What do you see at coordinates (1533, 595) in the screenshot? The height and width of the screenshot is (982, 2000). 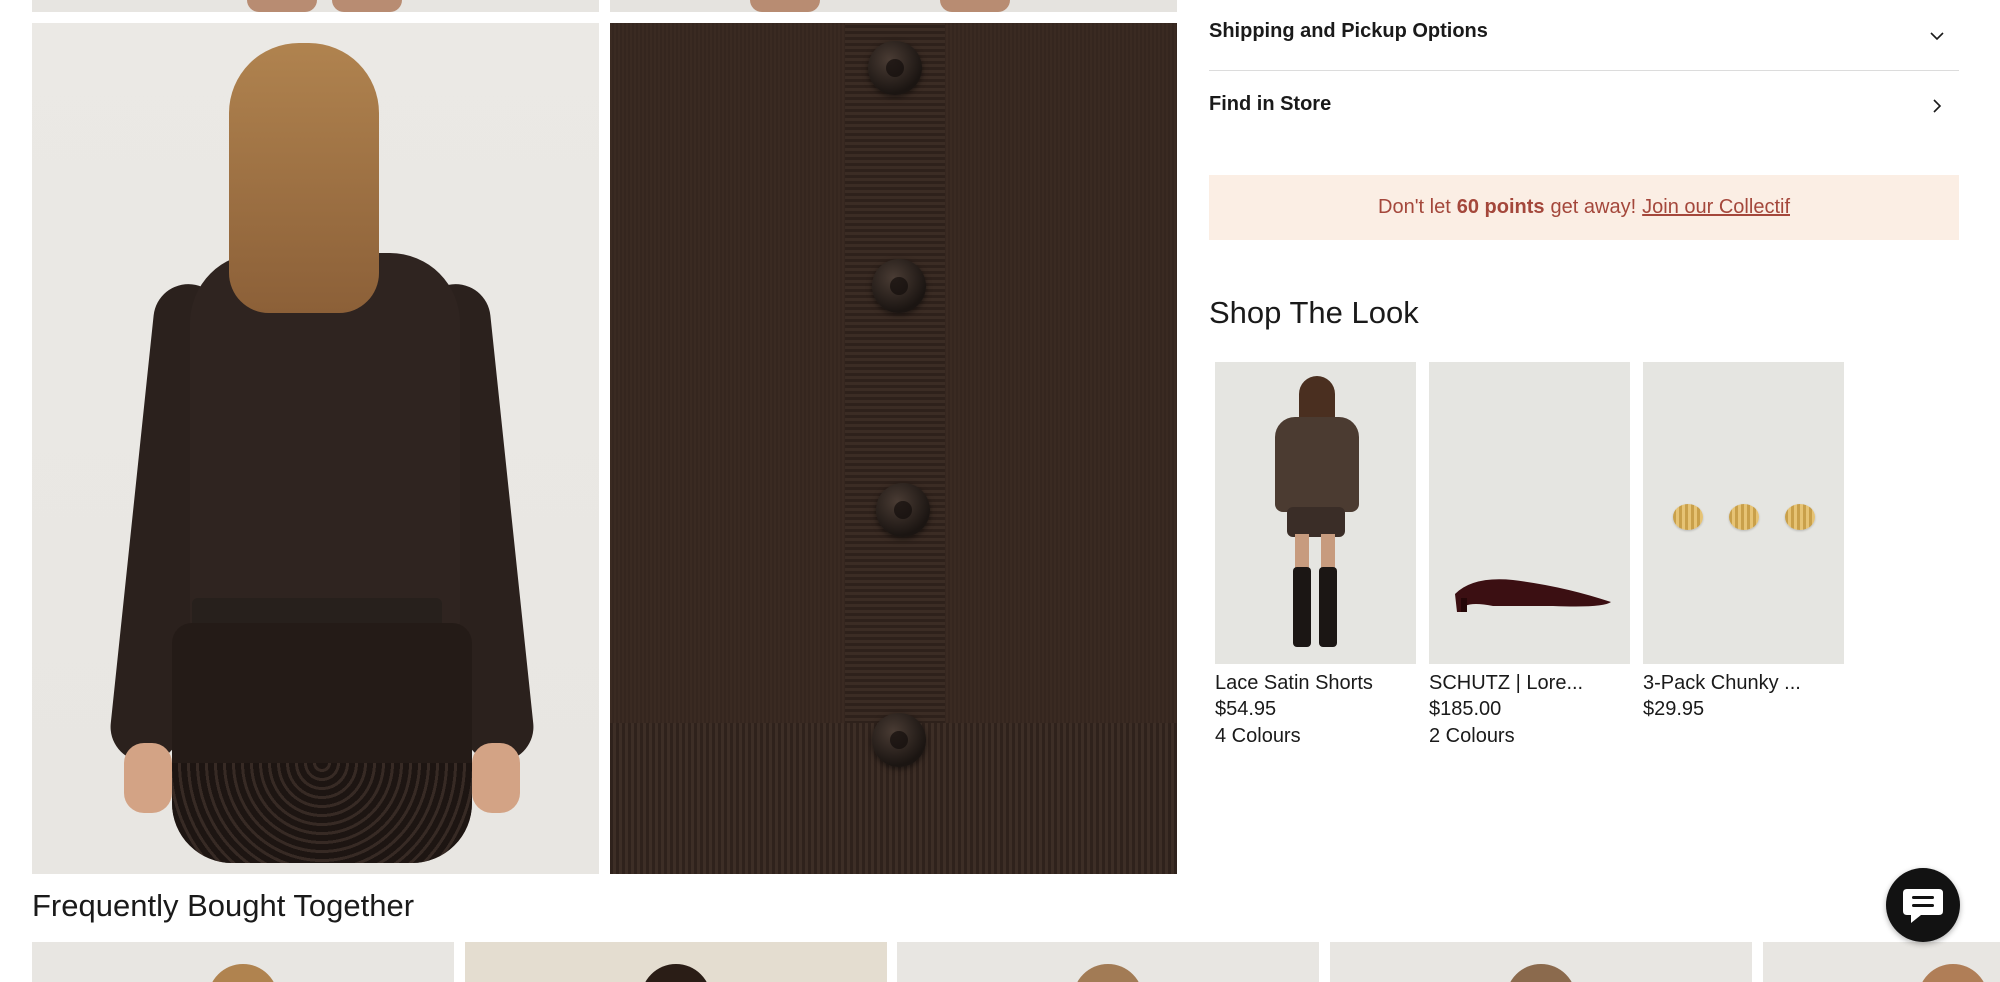 I see `mule-shoe` at bounding box center [1533, 595].